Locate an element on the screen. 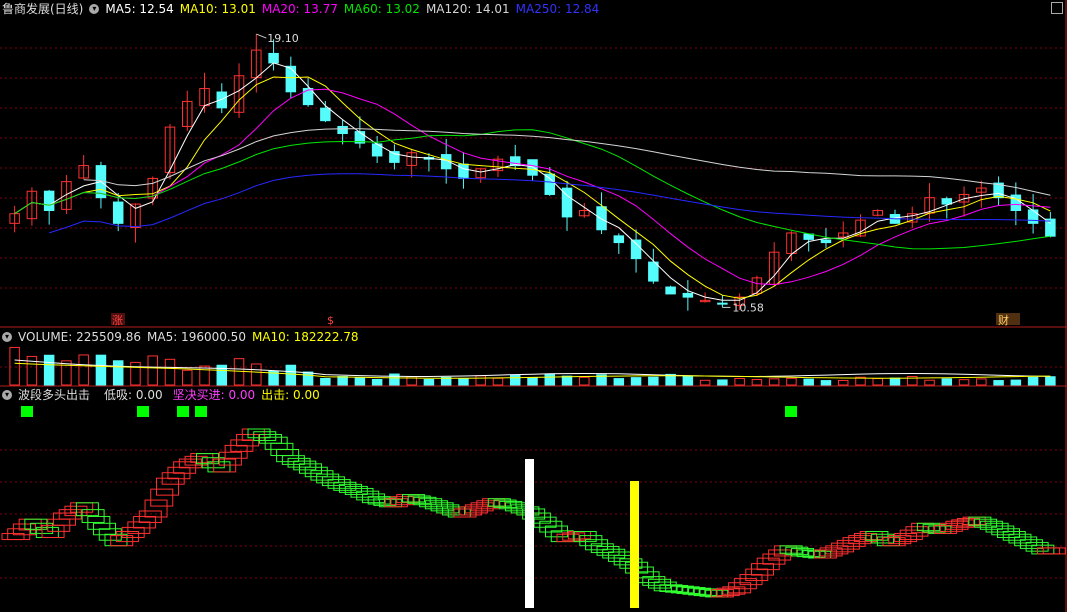  white-signal-bar is located at coordinates (529, 533).